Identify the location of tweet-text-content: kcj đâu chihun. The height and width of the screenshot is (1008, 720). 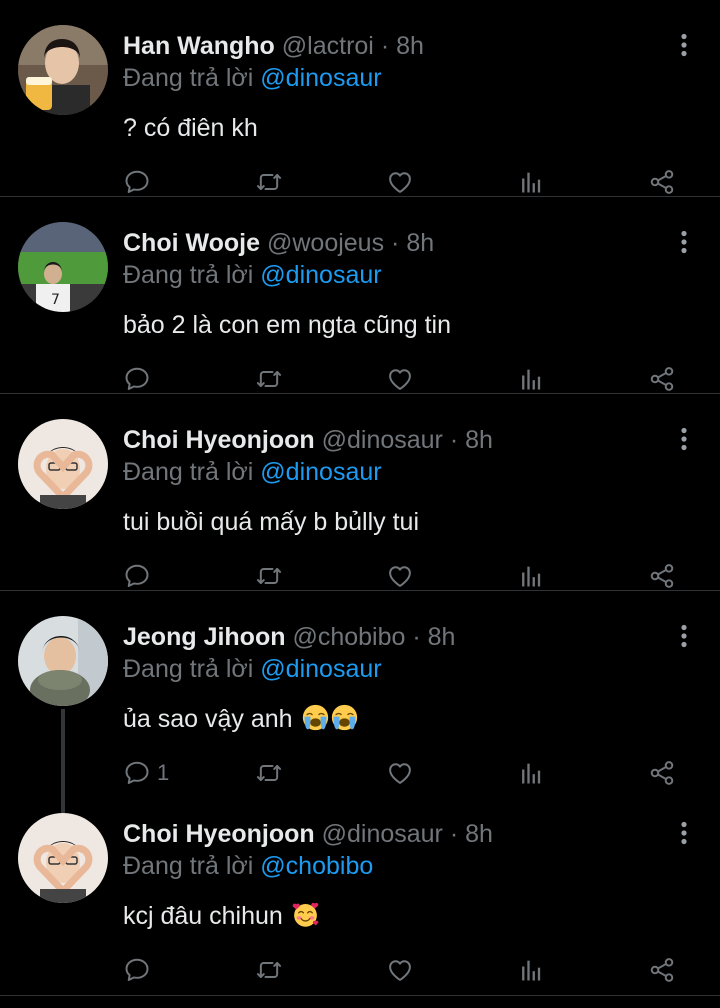
(203, 916).